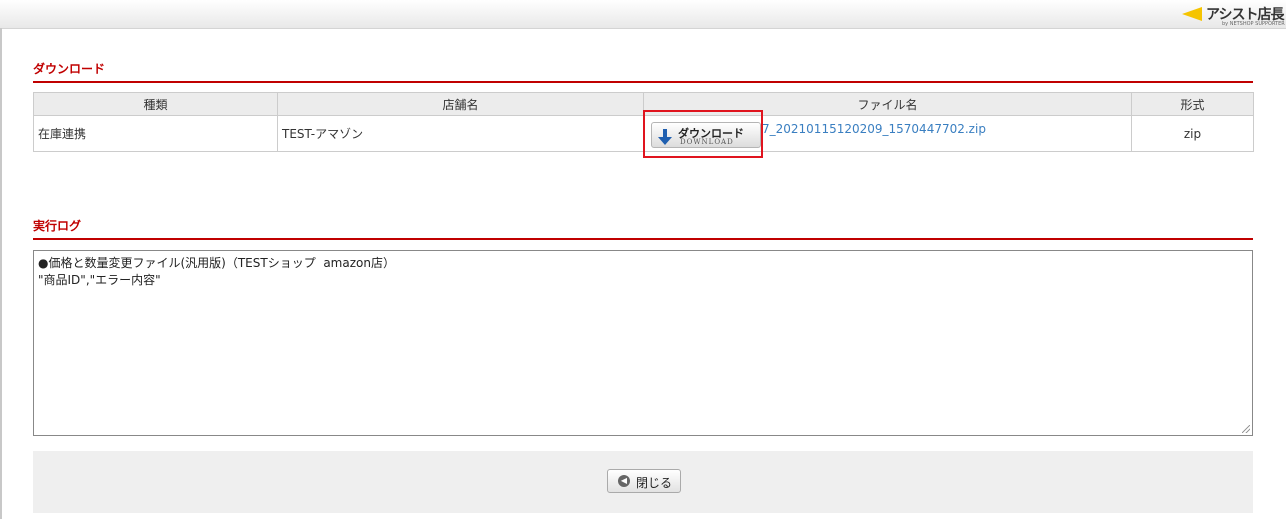 This screenshot has height=519, width=1286. What do you see at coordinates (643, 71) in the screenshot?
I see `download-section-title: ダウンロード` at bounding box center [643, 71].